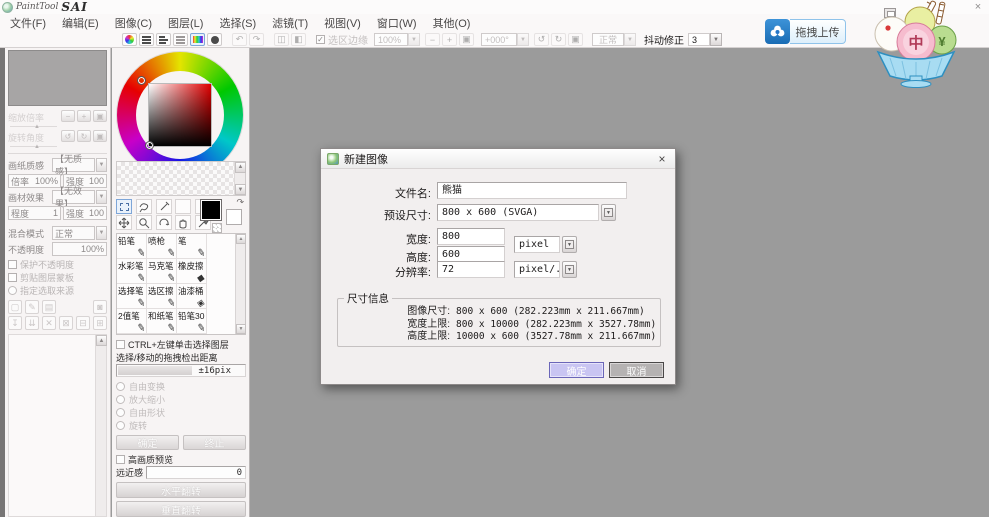 This screenshot has width=989, height=517. Describe the element at coordinates (181, 509) in the screenshot. I see `flip-vertical-button: 垂直翻转` at that location.